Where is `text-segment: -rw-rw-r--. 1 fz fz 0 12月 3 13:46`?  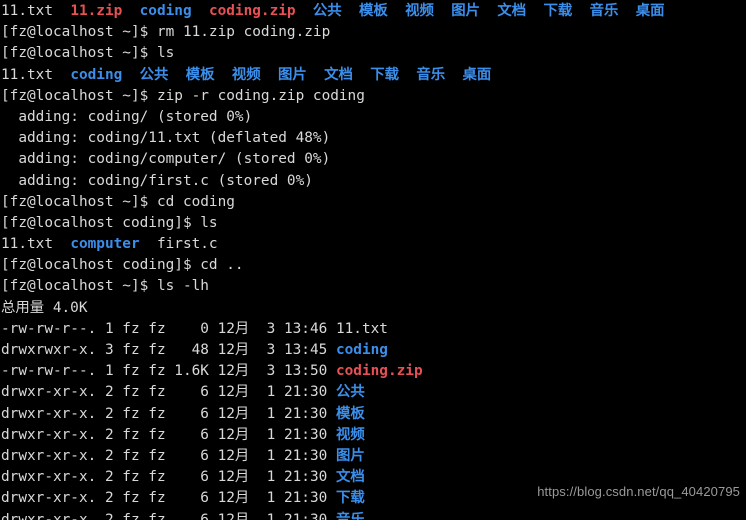 text-segment: -rw-rw-r--. 1 fz fz 0 12月 3 13:46 is located at coordinates (168, 328).